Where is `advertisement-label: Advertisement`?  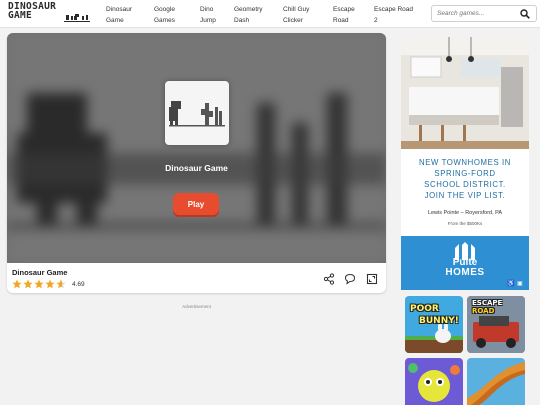 advertisement-label: Advertisement is located at coordinates (196, 306).